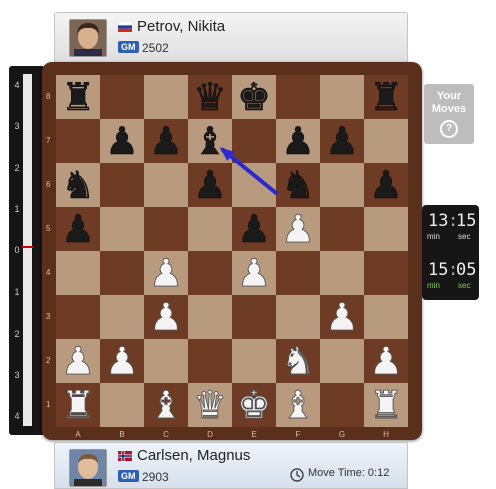 This screenshot has width=496, height=489. What do you see at coordinates (342, 405) in the screenshot?
I see `square-g1` at bounding box center [342, 405].